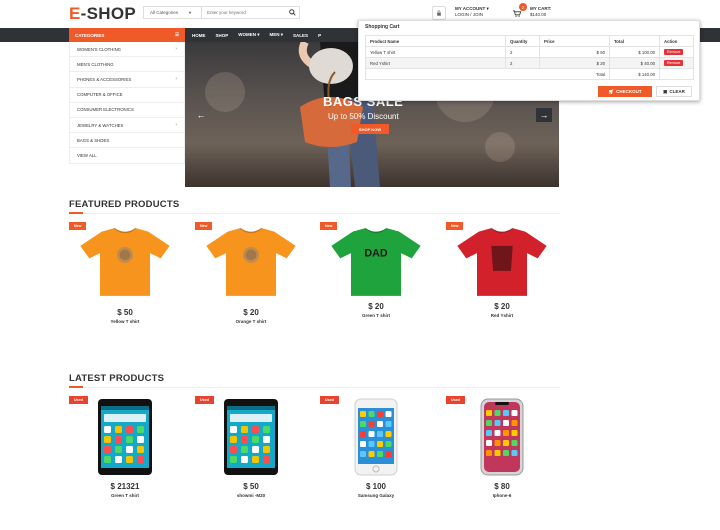 Image resolution: width=720 pixels, height=530 pixels. Describe the element at coordinates (95, 64) in the screenshot. I see `sidebar-item-label: MEN'S CLOTHING` at that location.